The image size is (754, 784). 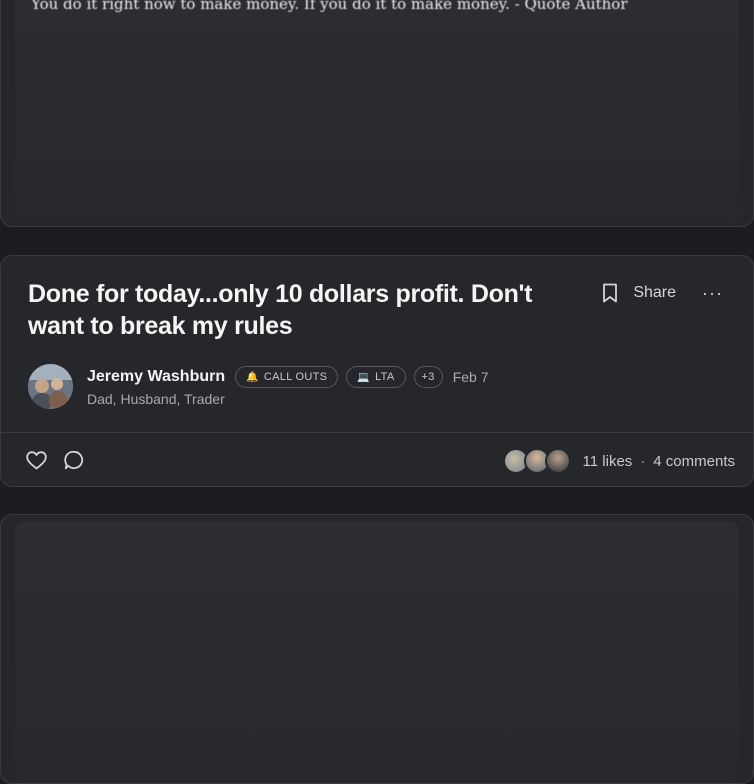 I want to click on comment-bubble-icon, so click(x=74, y=460).